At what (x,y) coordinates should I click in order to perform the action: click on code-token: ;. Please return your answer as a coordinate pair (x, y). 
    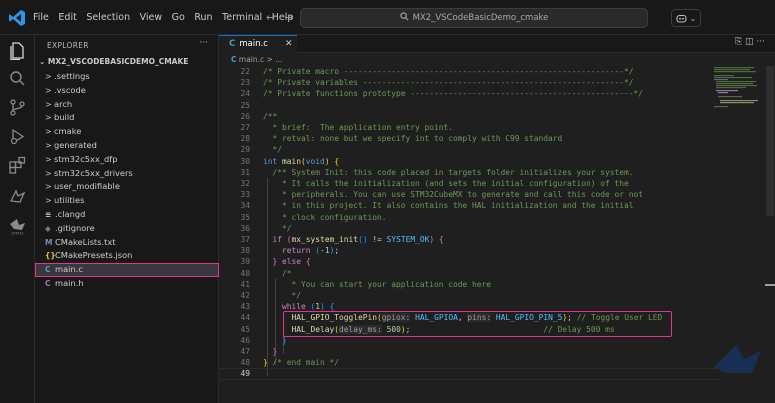
    Looking at the image, I should click on (337, 251).